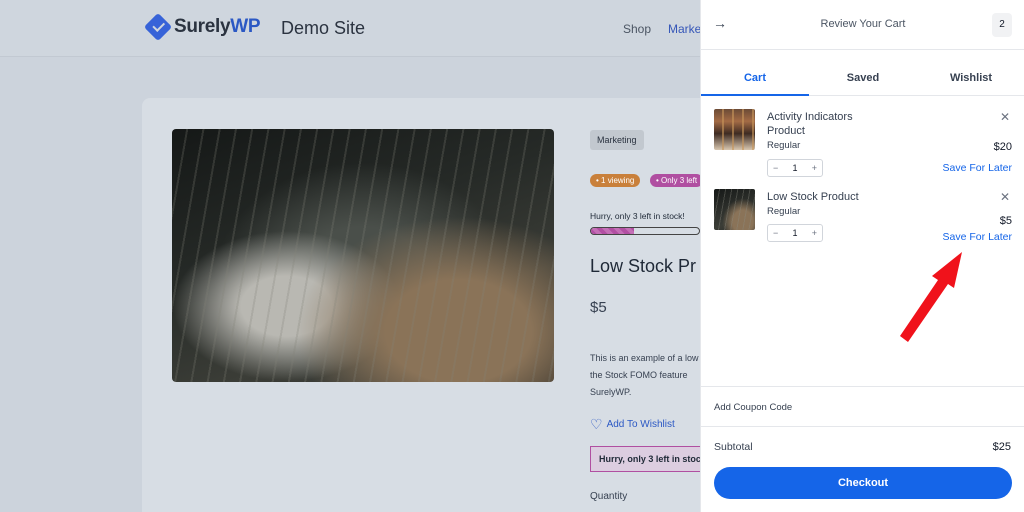  I want to click on logo-text: SurelyWP, so click(217, 26).